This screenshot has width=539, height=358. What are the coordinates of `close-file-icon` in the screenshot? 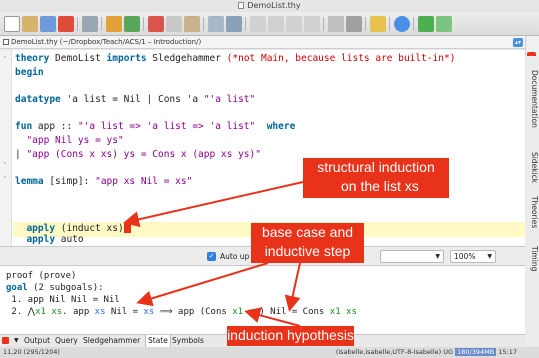 It's located at (66, 24).